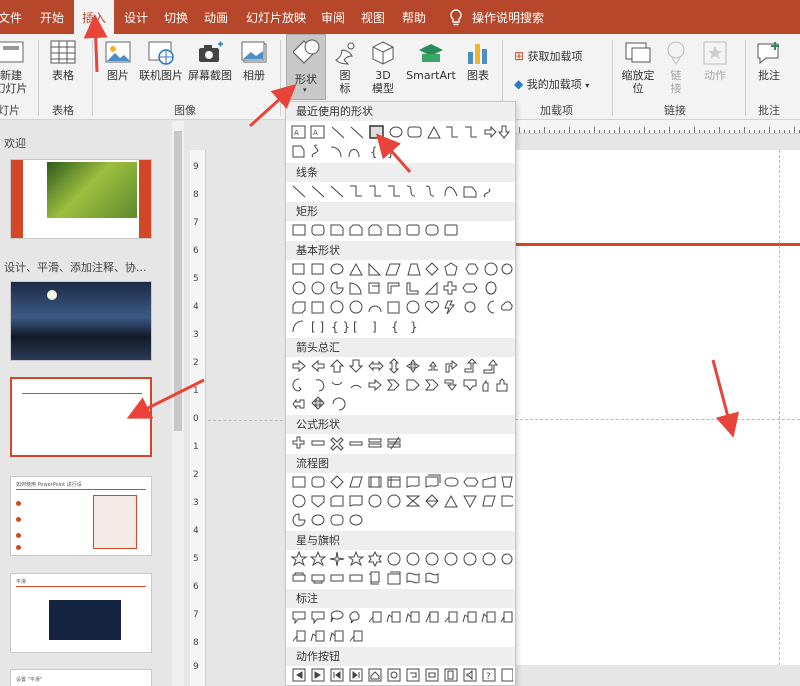 The width and height of the screenshot is (800, 686). Describe the element at coordinates (432, 307) in the screenshot. I see `heart-icon` at that location.